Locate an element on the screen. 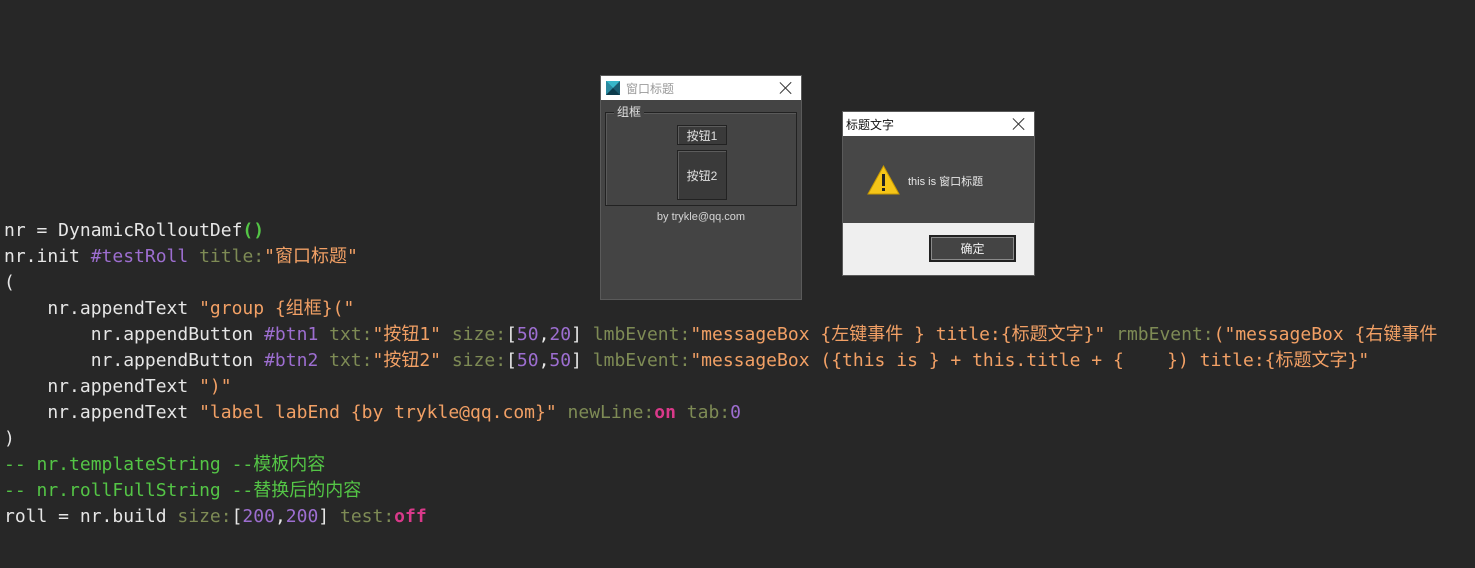 The width and height of the screenshot is (1475, 568). code-token: ")" is located at coordinates (215, 386).